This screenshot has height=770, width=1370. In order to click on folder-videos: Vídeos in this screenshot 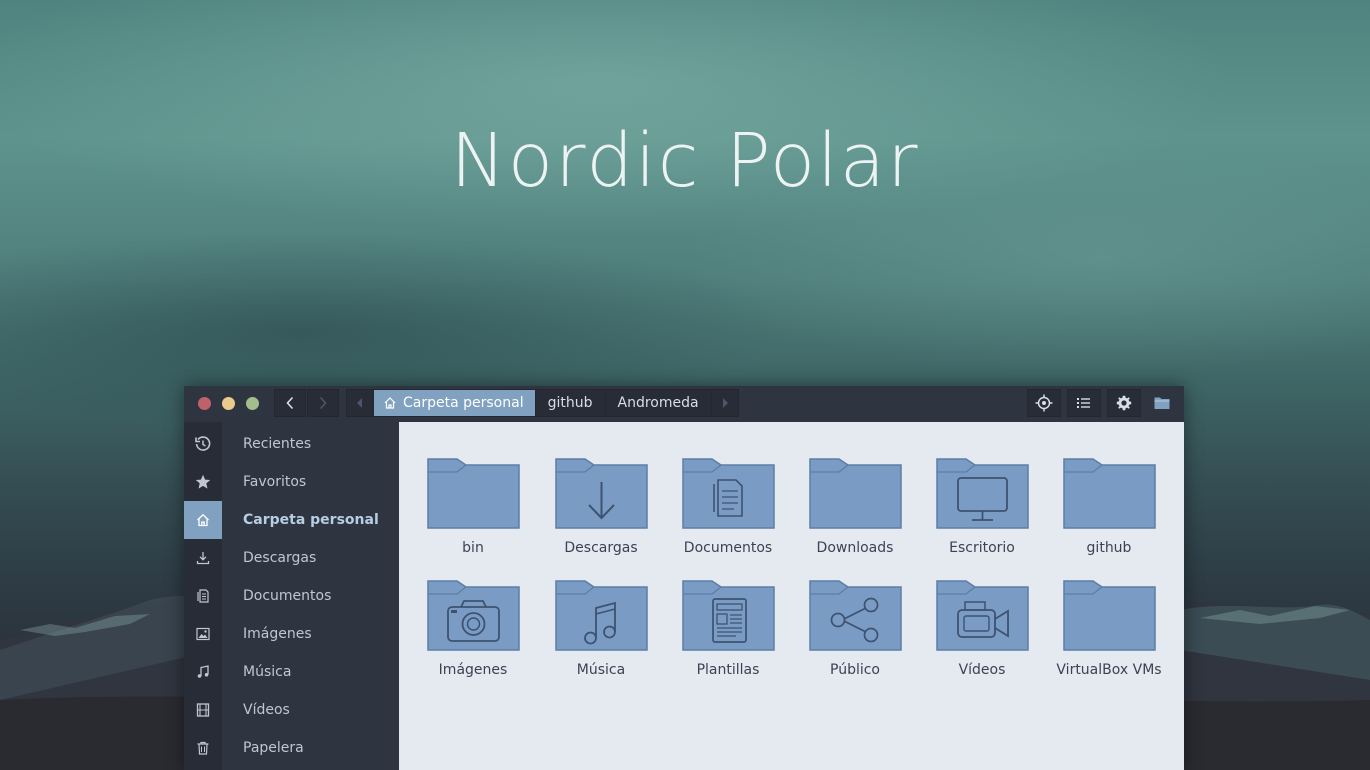, I will do `click(982, 640)`.